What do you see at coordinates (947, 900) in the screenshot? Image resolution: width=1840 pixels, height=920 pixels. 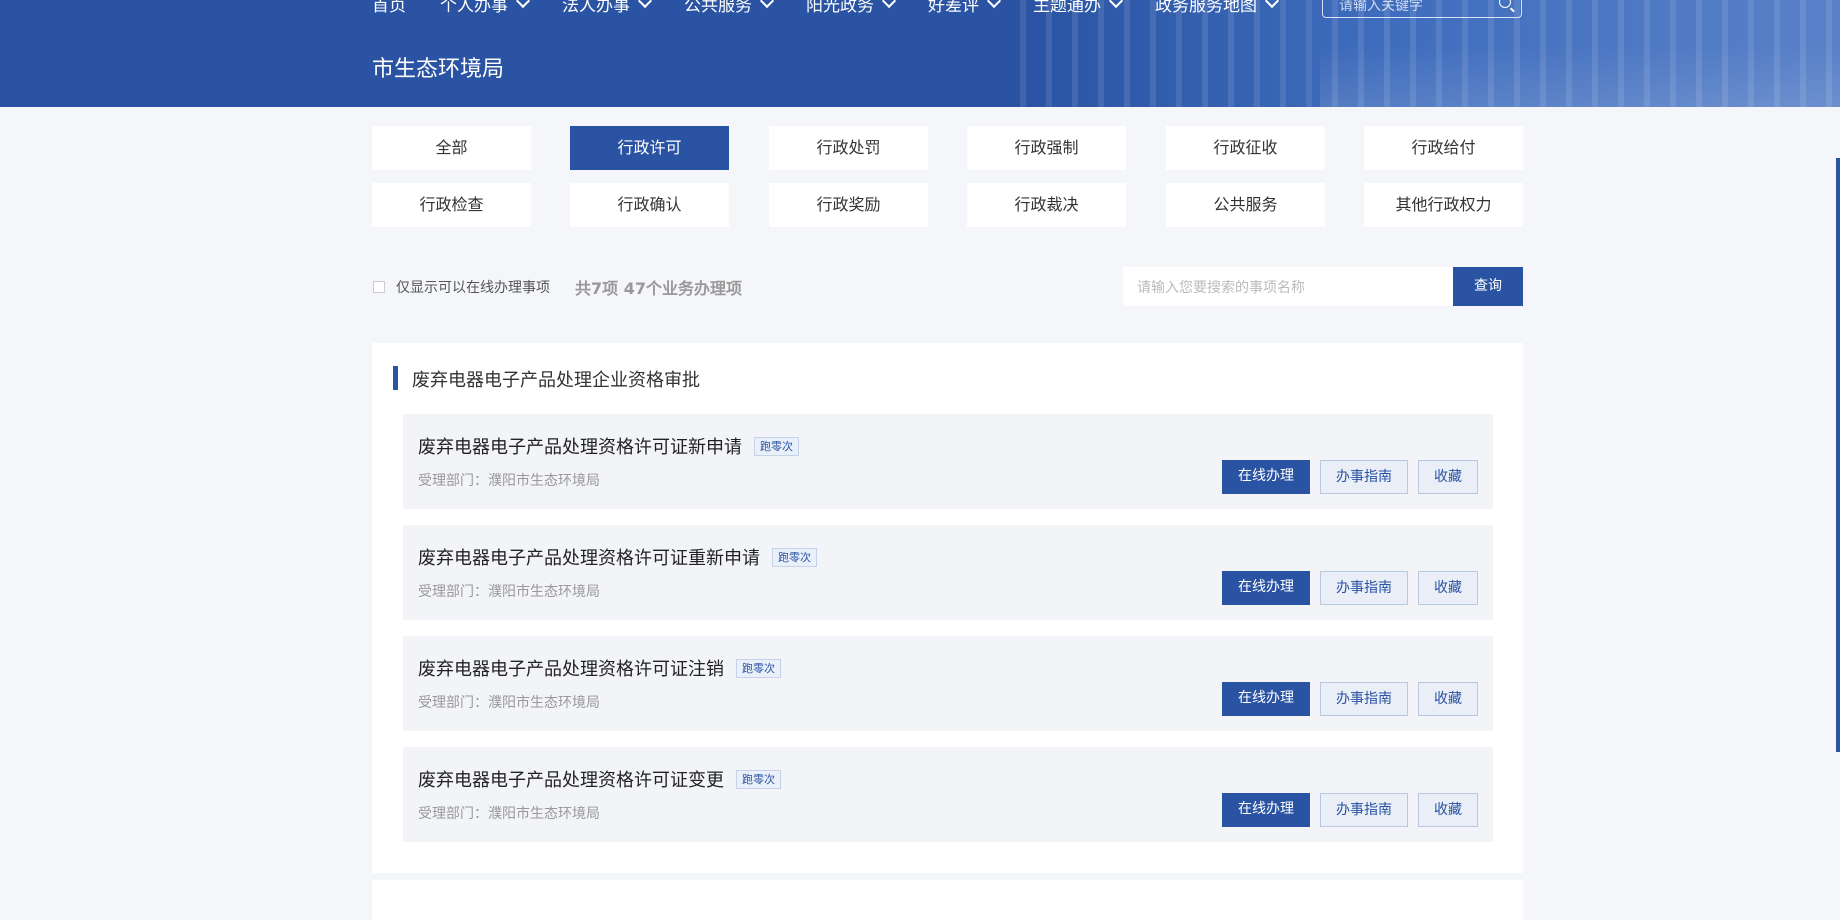 I see `results-panel-next` at bounding box center [947, 900].